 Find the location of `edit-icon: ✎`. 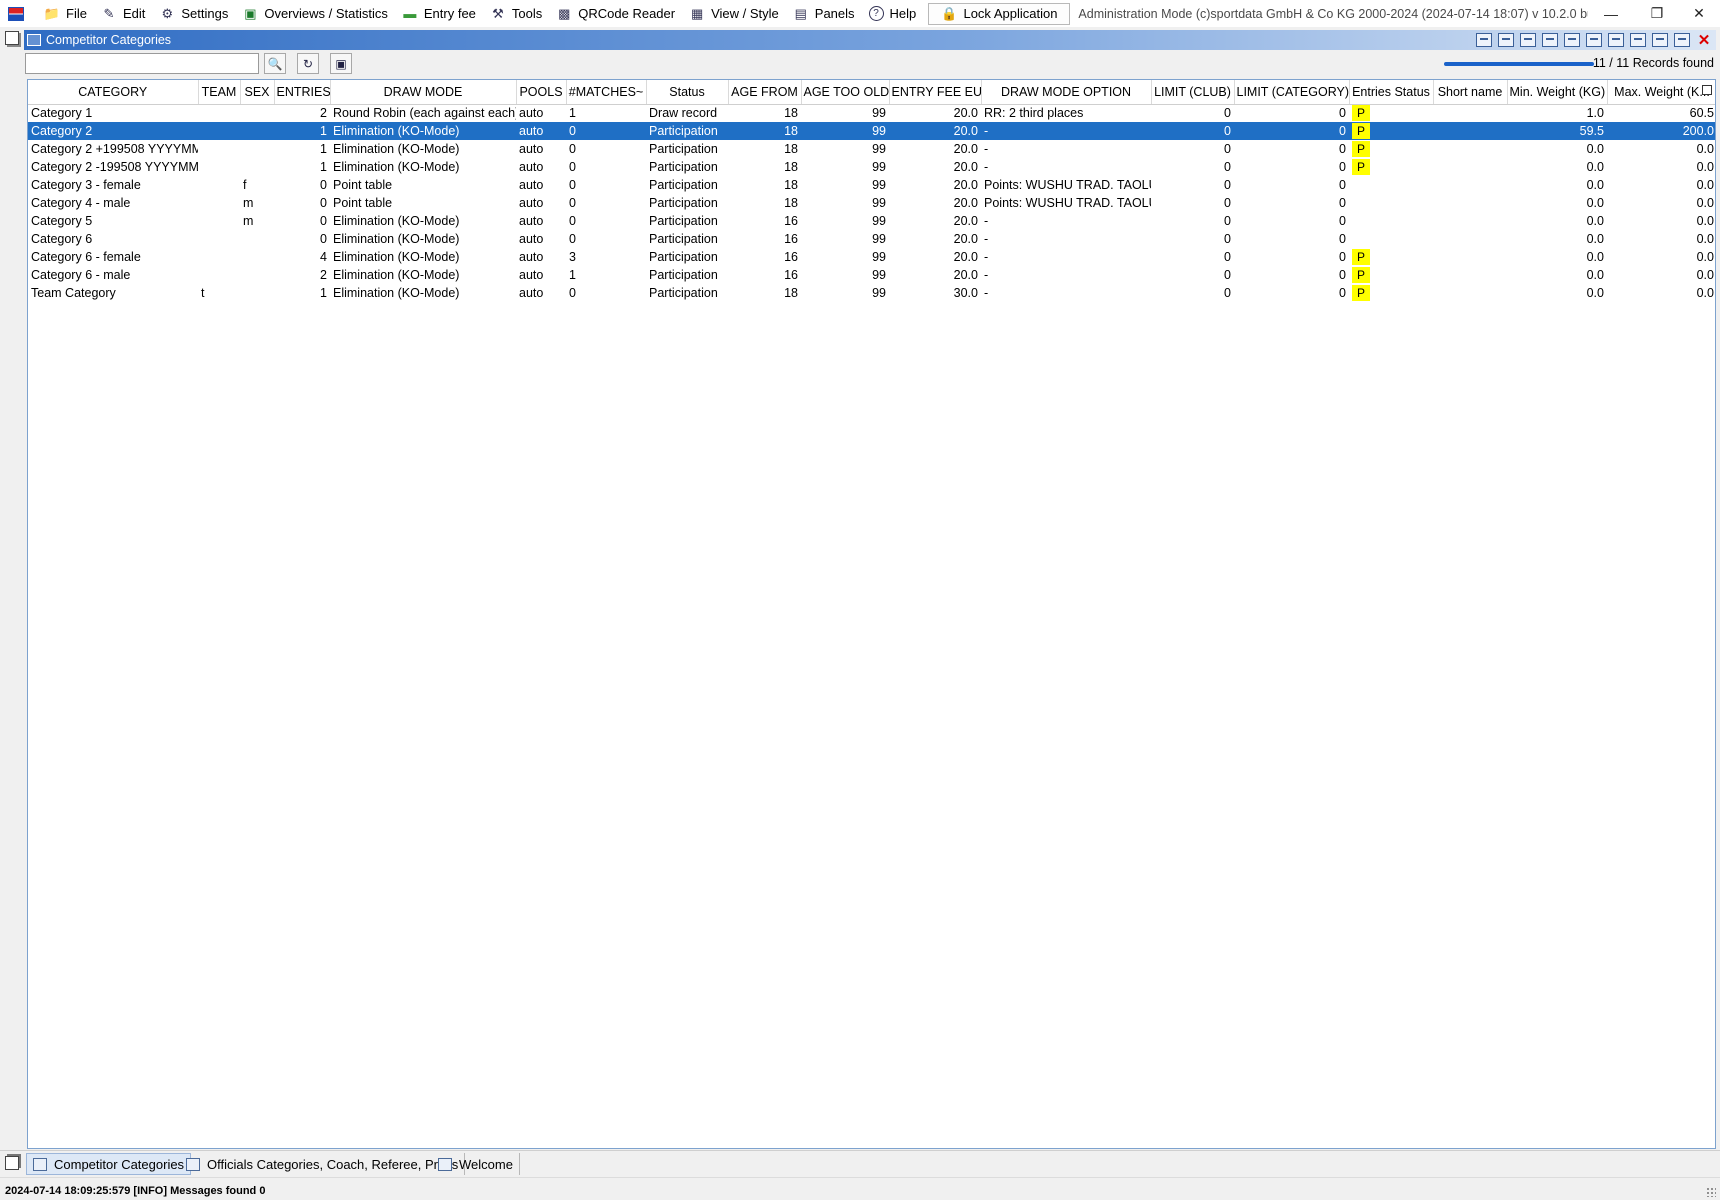

edit-icon: ✎ is located at coordinates (109, 13).